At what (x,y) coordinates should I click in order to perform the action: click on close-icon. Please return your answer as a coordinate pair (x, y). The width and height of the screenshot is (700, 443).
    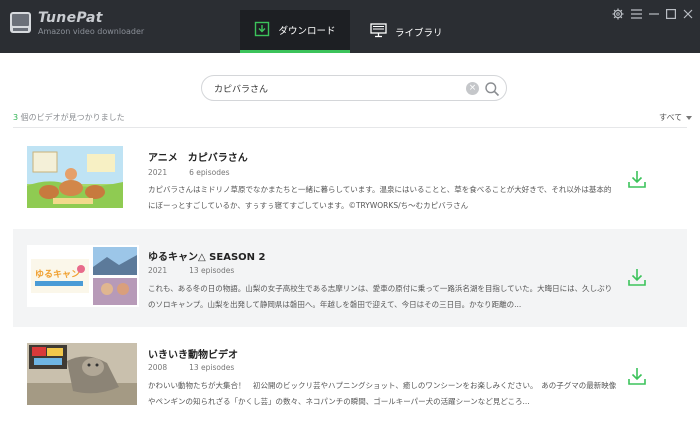
    Looking at the image, I should click on (688, 14).